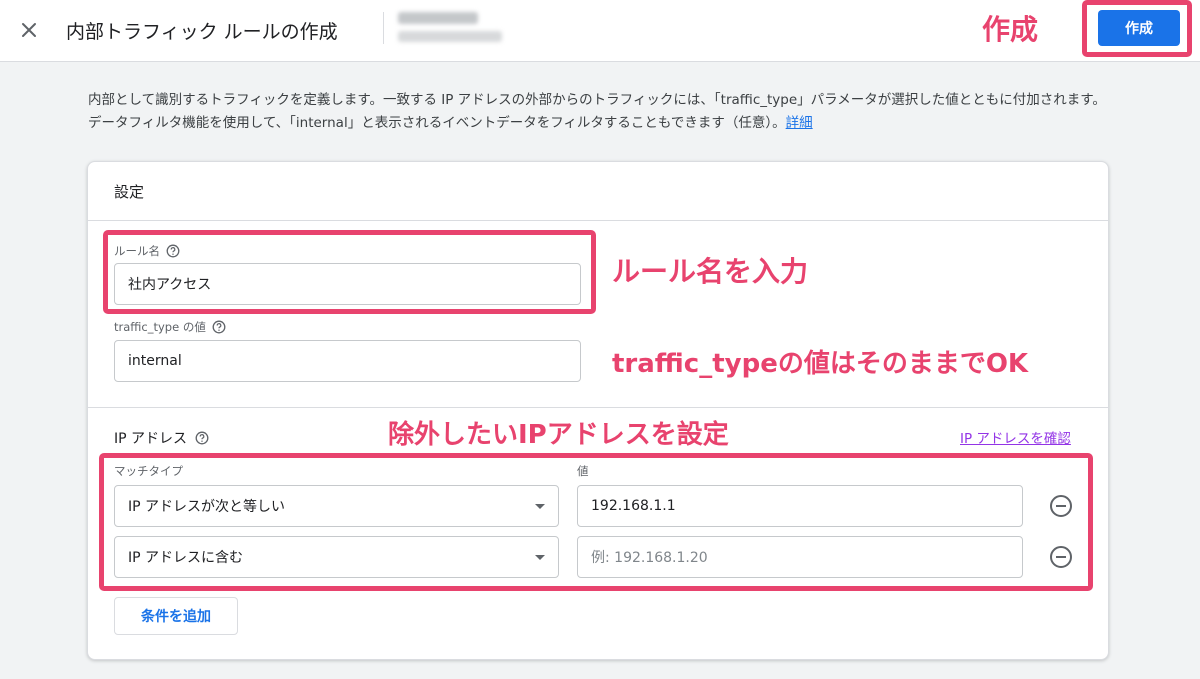  I want to click on page-title: 内部トラフィック ルールの作成, so click(202, 32).